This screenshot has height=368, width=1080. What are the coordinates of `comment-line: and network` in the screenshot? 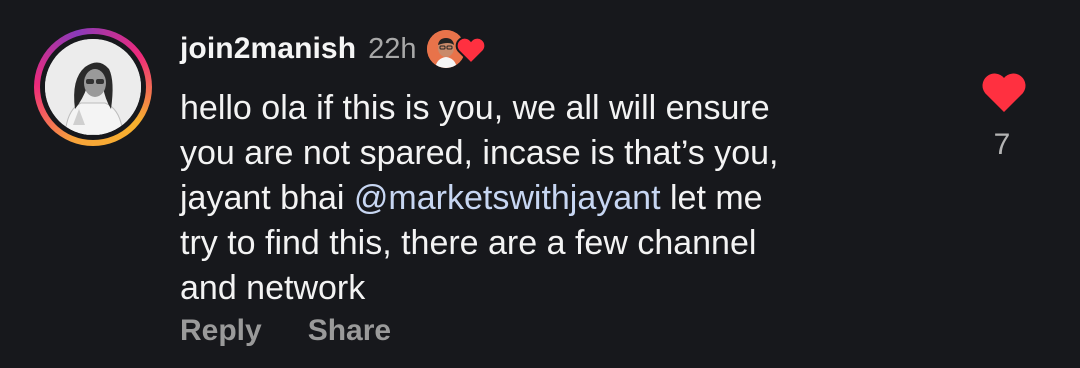 It's located at (273, 288).